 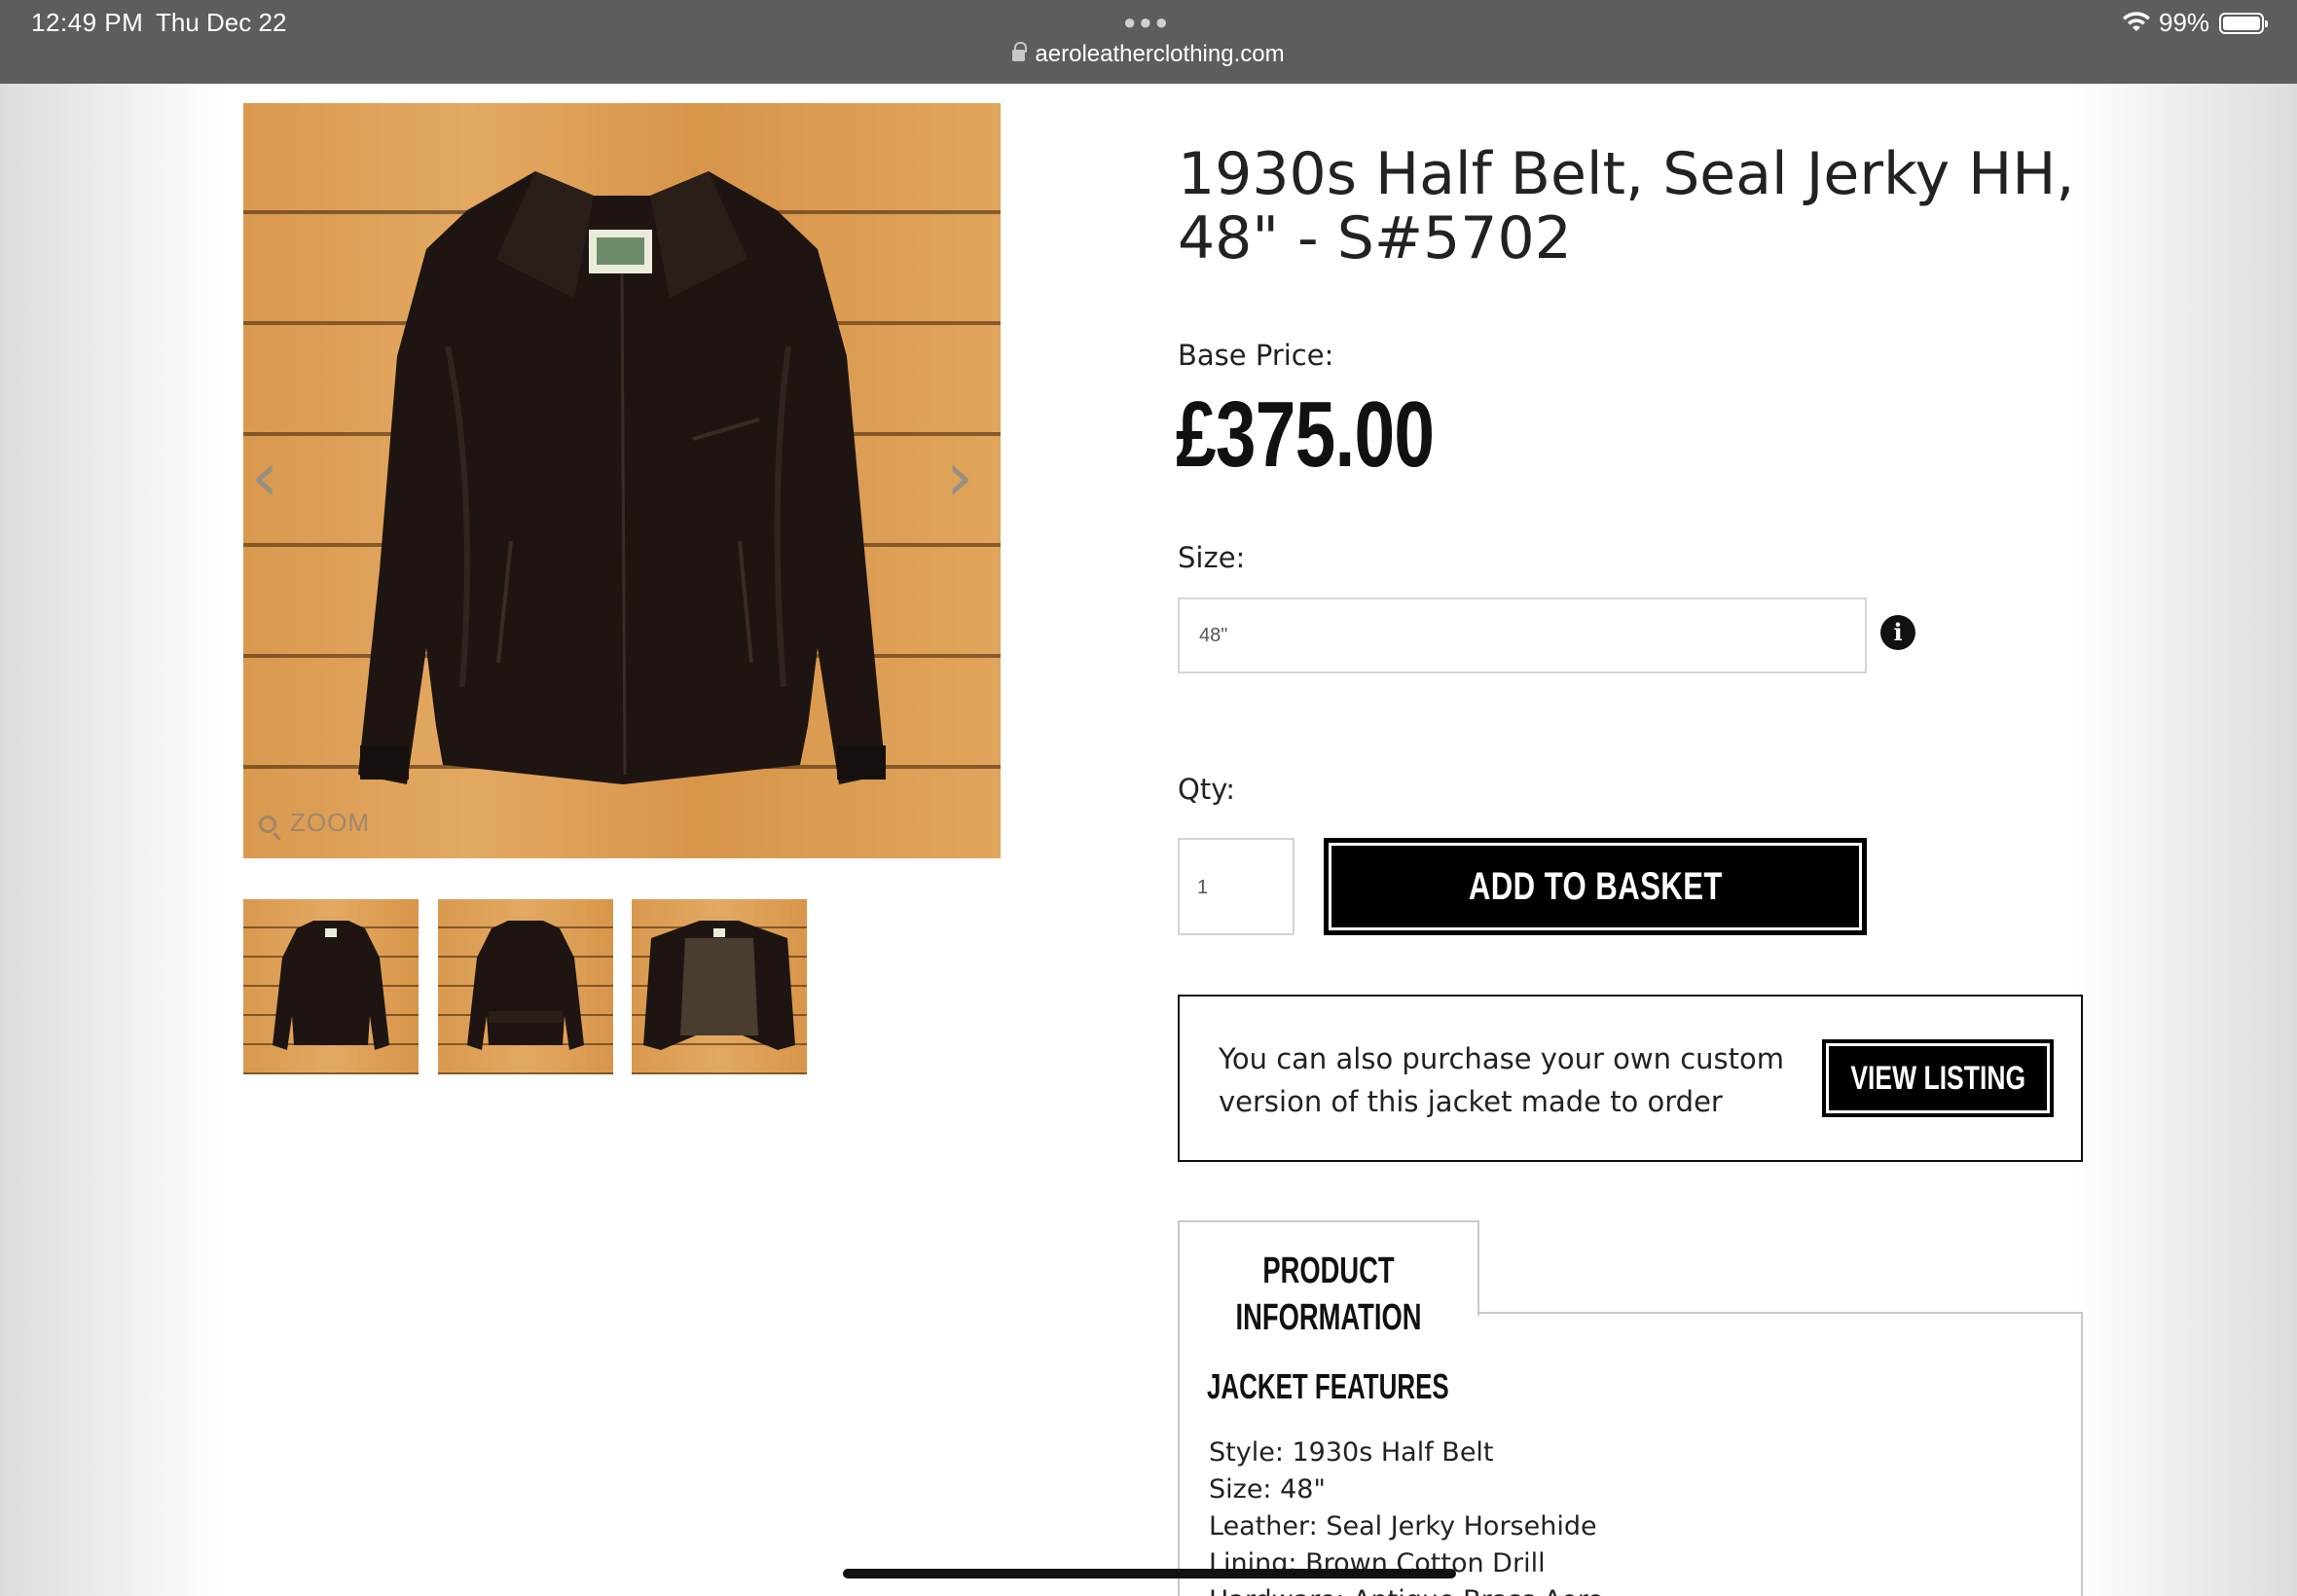 What do you see at coordinates (87, 22) in the screenshot?
I see `status-time: 12:49 PM` at bounding box center [87, 22].